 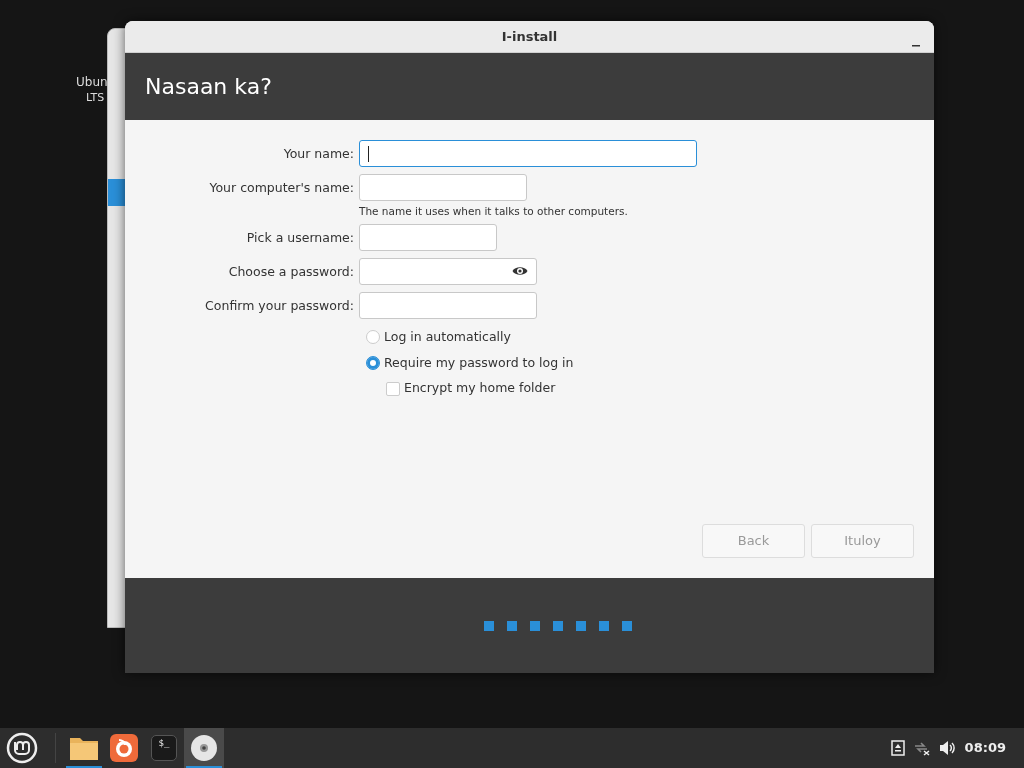 I want to click on checkbox-option: Encrypt my home folder, so click(x=650, y=388).